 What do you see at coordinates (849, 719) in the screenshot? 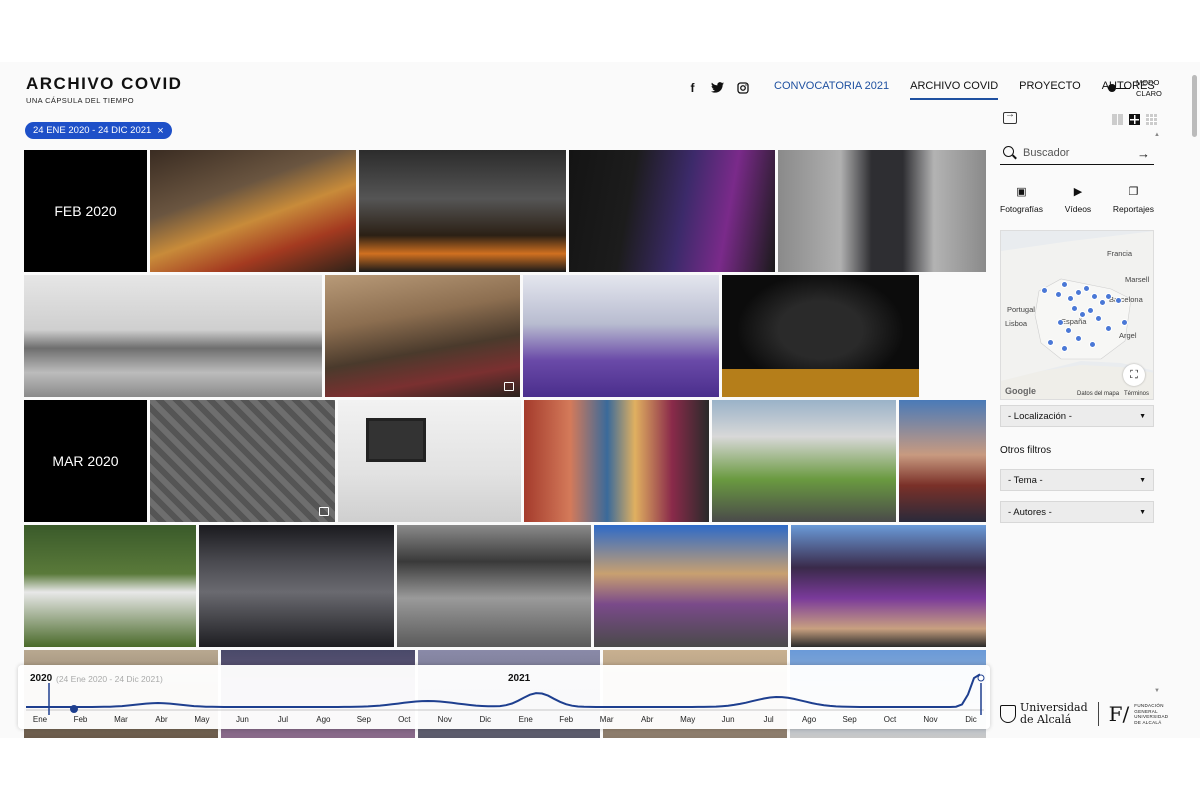
I see `timeline-month-label: Sep` at bounding box center [849, 719].